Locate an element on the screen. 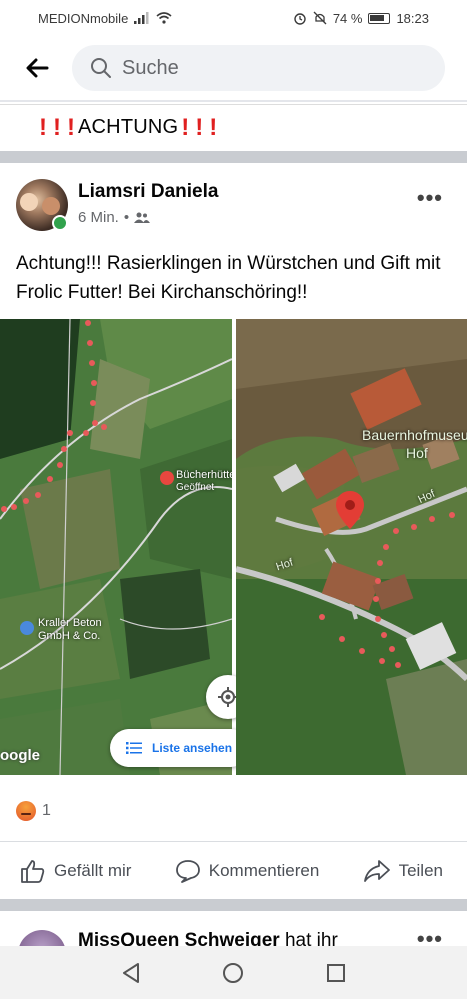 Image resolution: width=467 pixels, height=999 pixels. share-button: Teilen is located at coordinates (403, 871).